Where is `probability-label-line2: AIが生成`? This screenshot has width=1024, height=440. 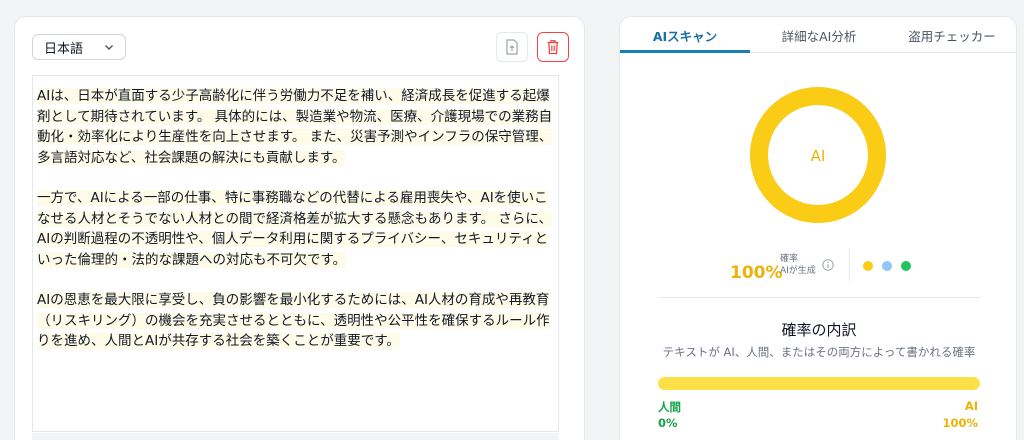
probability-label-line2: AIが生成 is located at coordinates (798, 271).